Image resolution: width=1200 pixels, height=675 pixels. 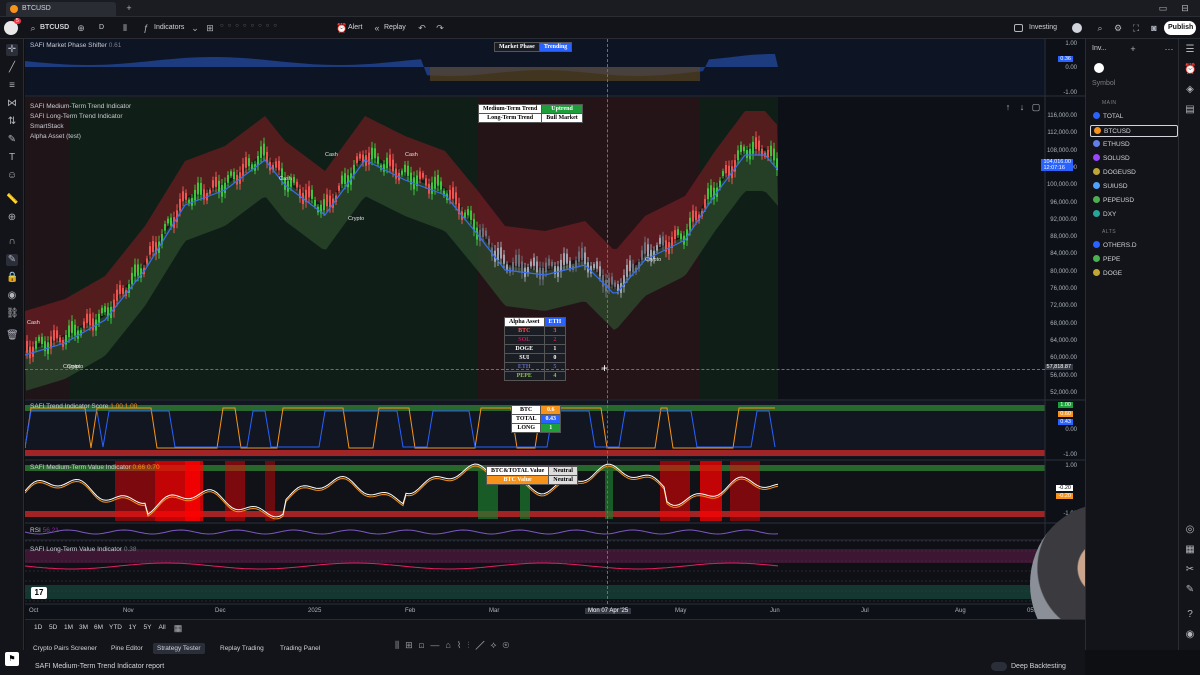 What do you see at coordinates (1190, 110) in the screenshot?
I see `data-window-icon: ▤` at bounding box center [1190, 110].